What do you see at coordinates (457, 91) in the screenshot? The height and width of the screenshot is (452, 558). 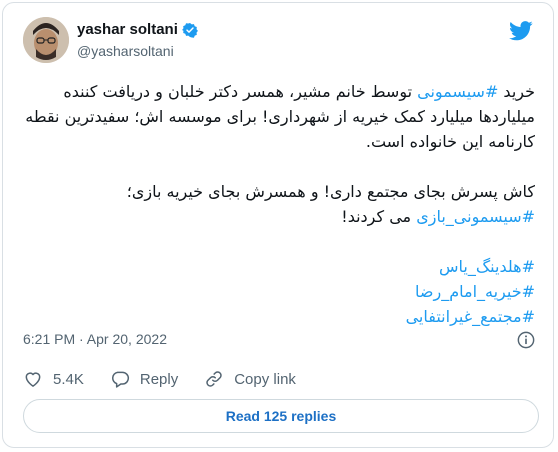 I see `hashtag-link: #سیسمونی` at bounding box center [457, 91].